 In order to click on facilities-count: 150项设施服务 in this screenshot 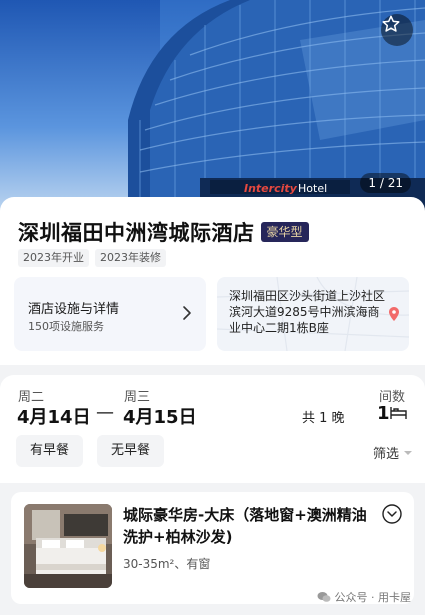, I will do `click(66, 326)`.